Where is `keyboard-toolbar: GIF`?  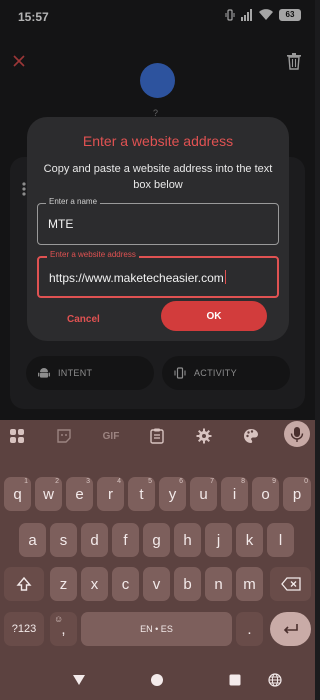
keyboard-toolbar: GIF is located at coordinates (157, 436).